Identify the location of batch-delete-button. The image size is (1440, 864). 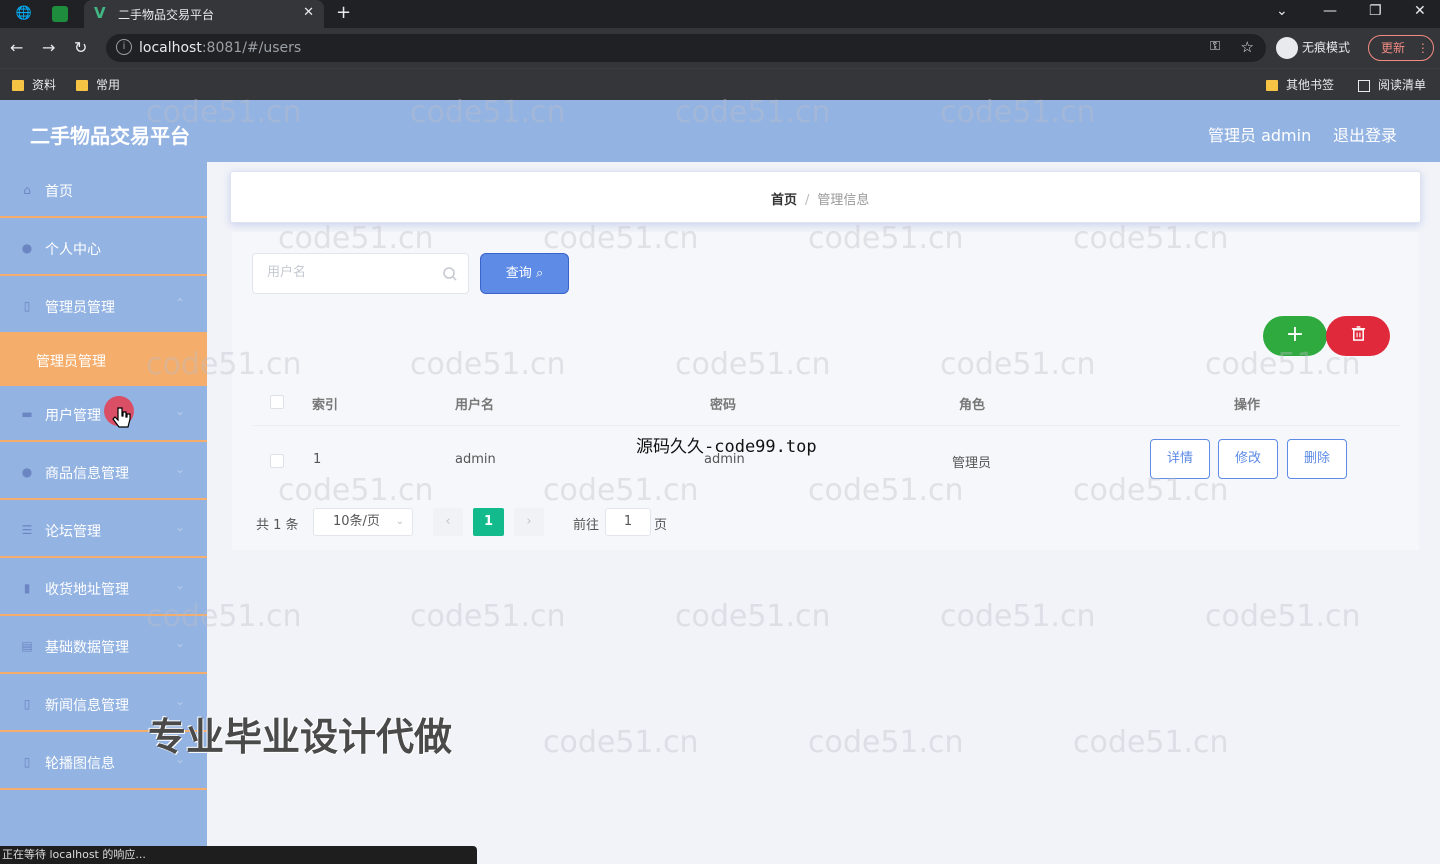
(1358, 336).